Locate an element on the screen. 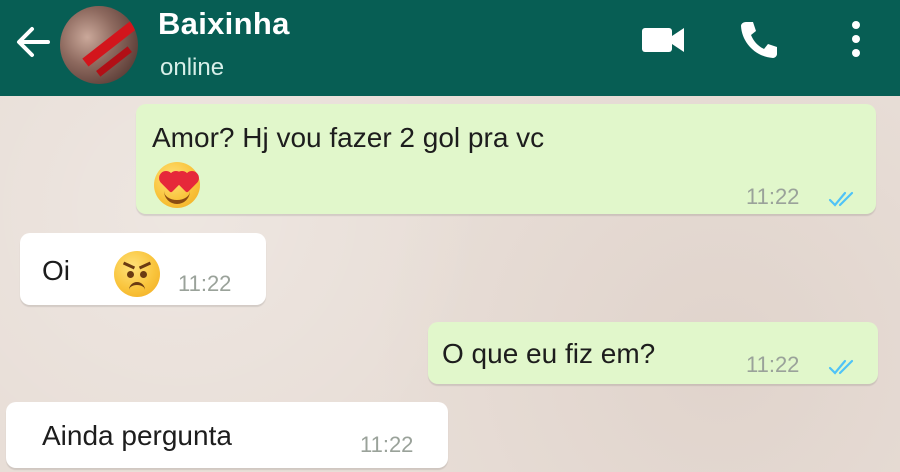 The height and width of the screenshot is (472, 900). contact-status: online is located at coordinates (192, 67).